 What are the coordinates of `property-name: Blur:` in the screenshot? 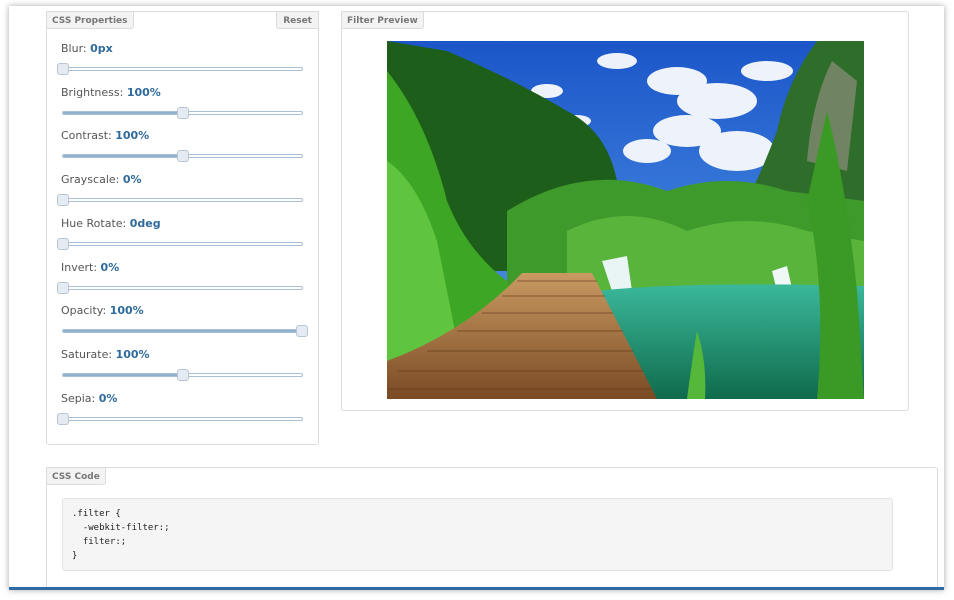 It's located at (74, 48).